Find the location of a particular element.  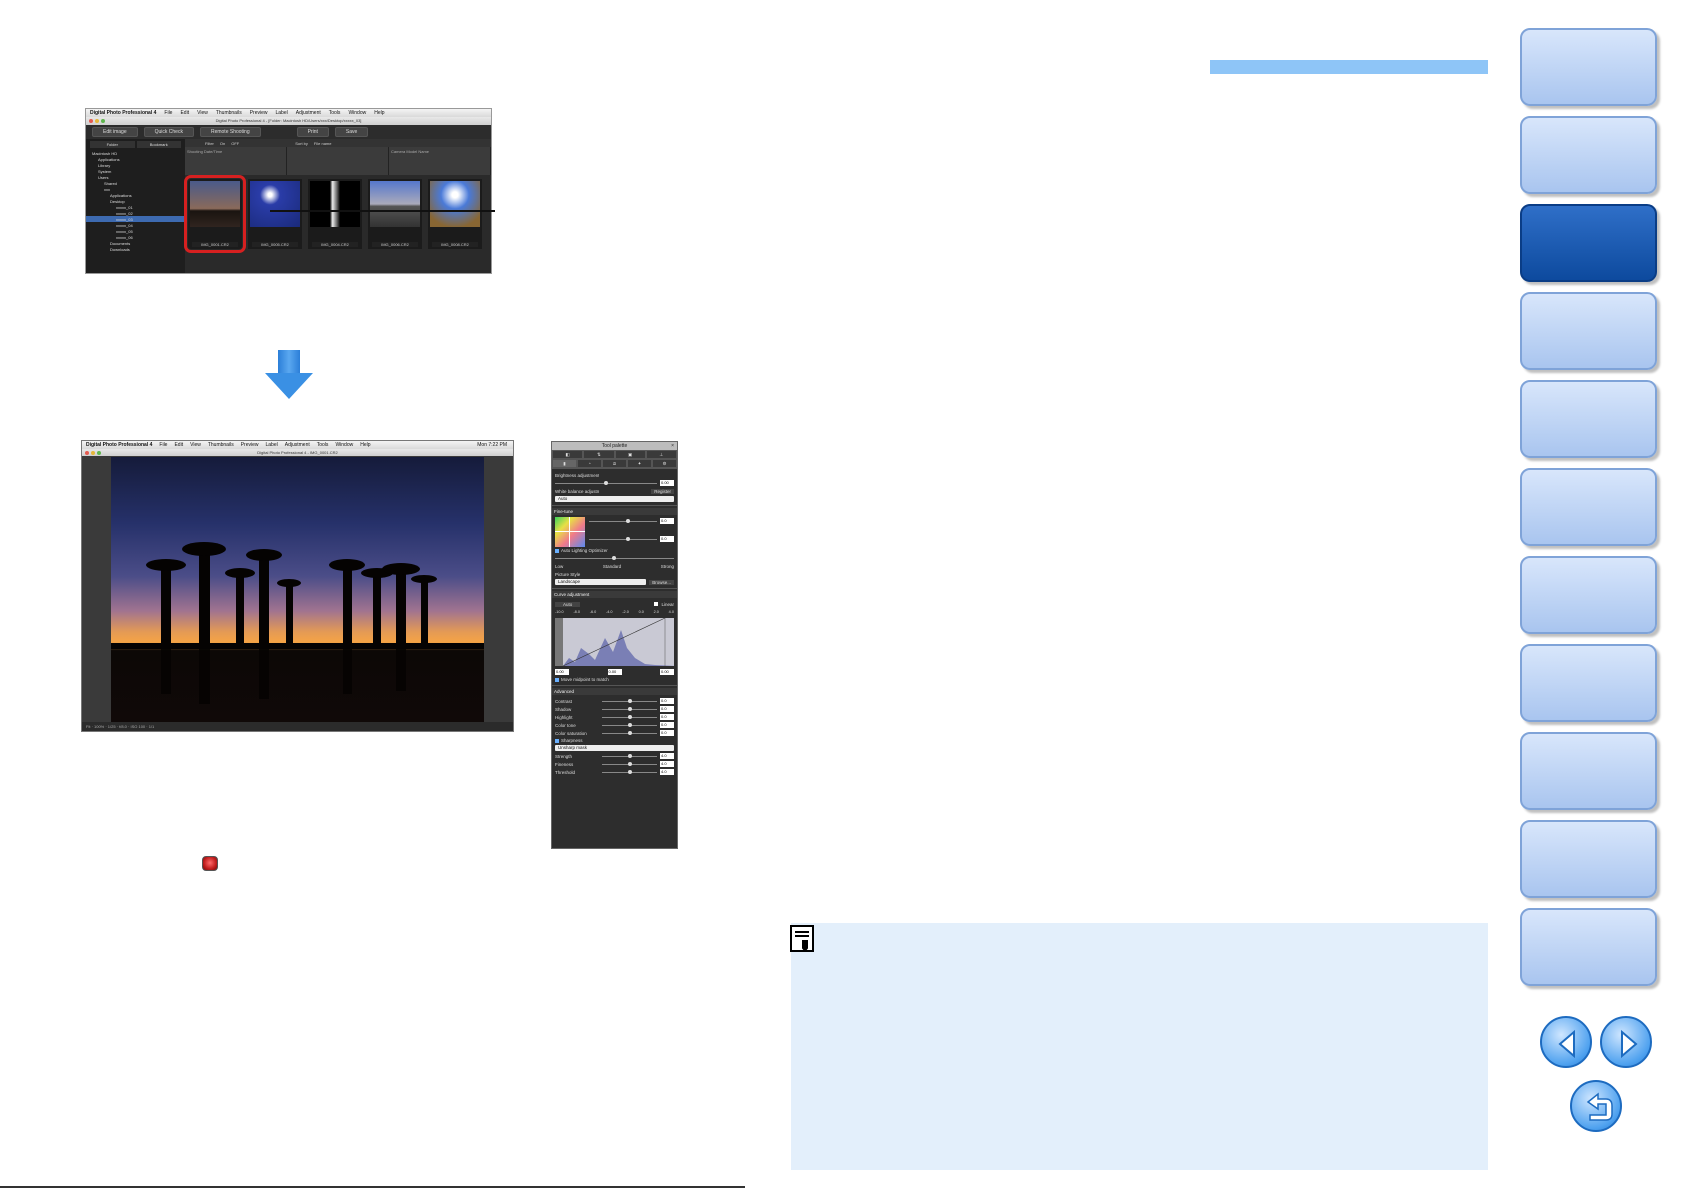

print-button: Print is located at coordinates (312, 132).